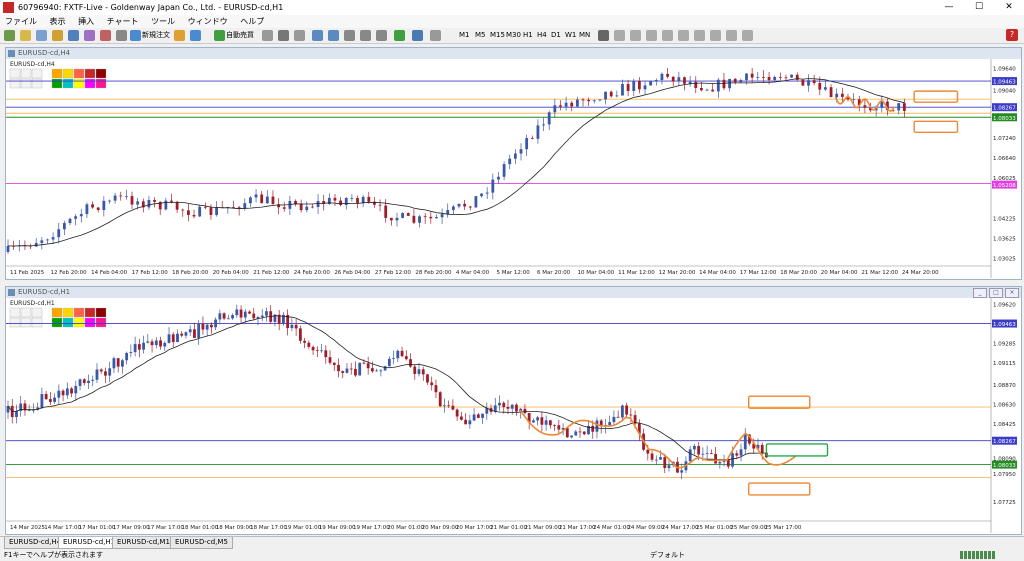  I want to click on bar-chart-icon, so click(267, 35).